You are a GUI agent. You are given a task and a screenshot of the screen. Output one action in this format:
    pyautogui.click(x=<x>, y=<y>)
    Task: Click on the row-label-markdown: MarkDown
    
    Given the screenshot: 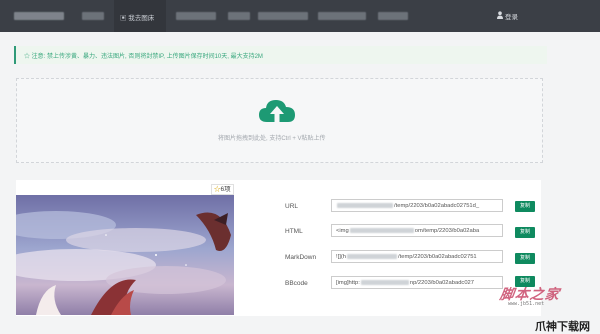 What is the action you would take?
    pyautogui.click(x=301, y=257)
    